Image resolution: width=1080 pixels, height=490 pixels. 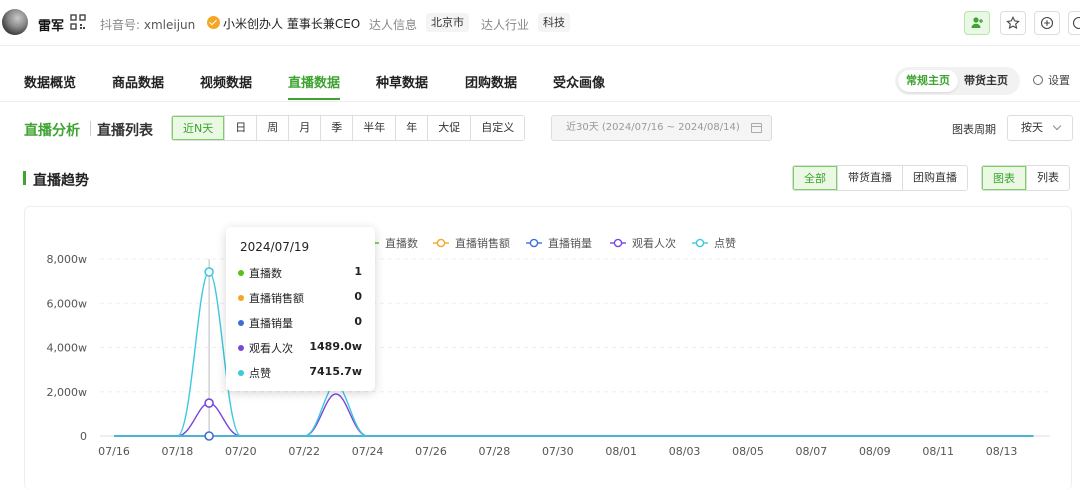 I want to click on x-tick-label: 07/22, so click(x=304, y=451).